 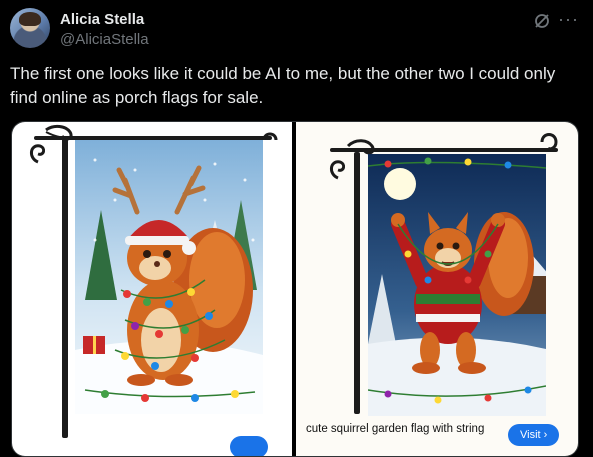 What do you see at coordinates (296, 30) in the screenshot?
I see `post-header: Alicia Stella @AliciaStella ···` at bounding box center [296, 30].